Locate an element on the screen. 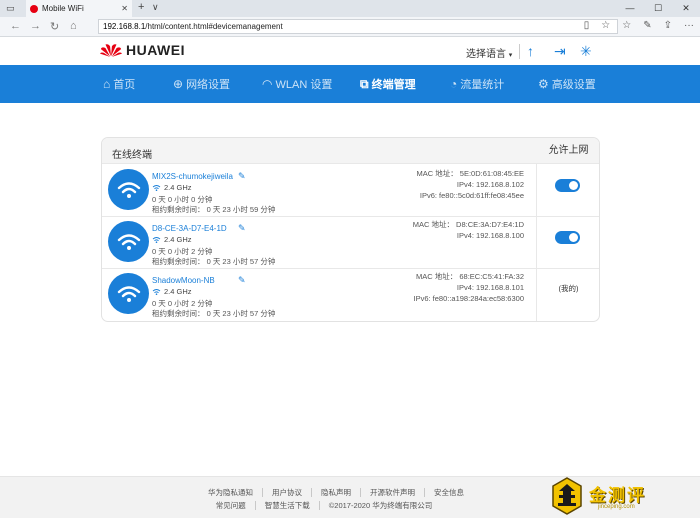  header-divider is located at coordinates (519, 51).